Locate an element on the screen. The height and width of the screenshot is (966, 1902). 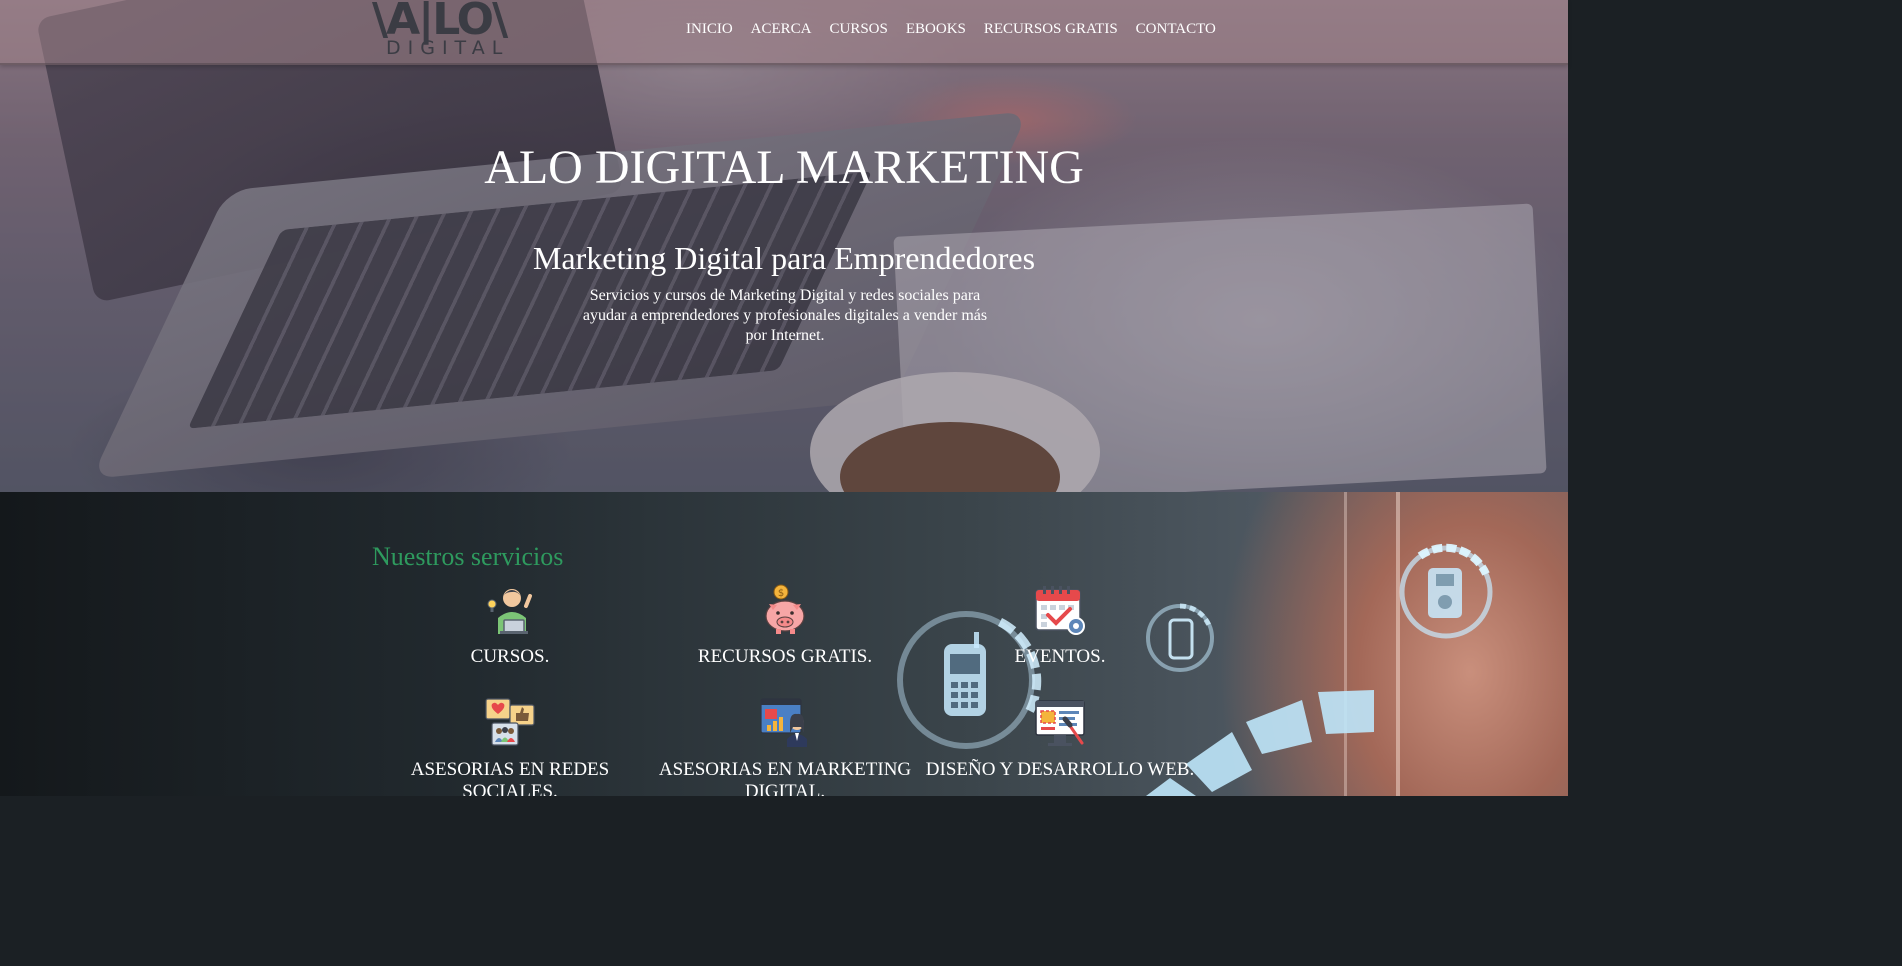
service-eventos: EVENTOS. is located at coordinates (1060, 626).